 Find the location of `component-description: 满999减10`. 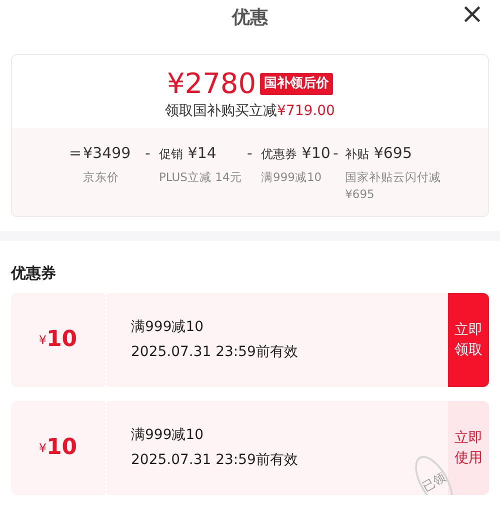

component-description: 满999减10 is located at coordinates (292, 177).